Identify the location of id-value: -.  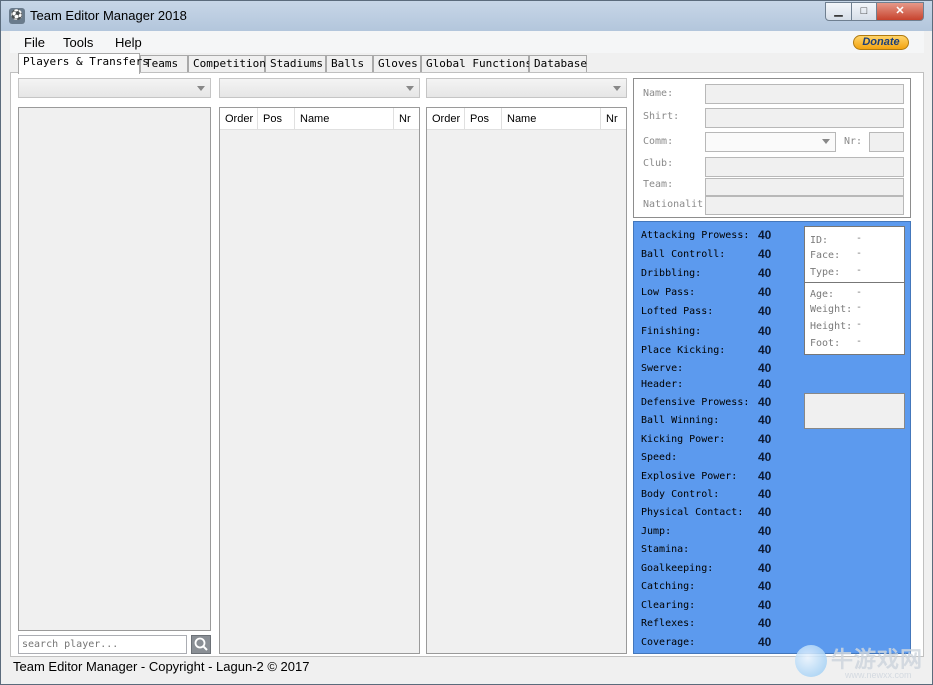
(859, 238).